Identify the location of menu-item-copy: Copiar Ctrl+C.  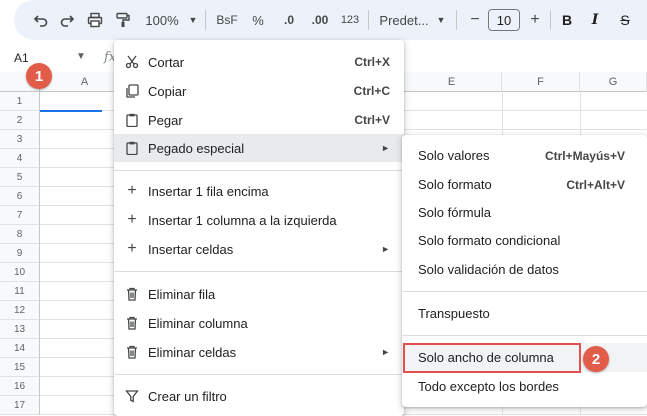
(259, 91).